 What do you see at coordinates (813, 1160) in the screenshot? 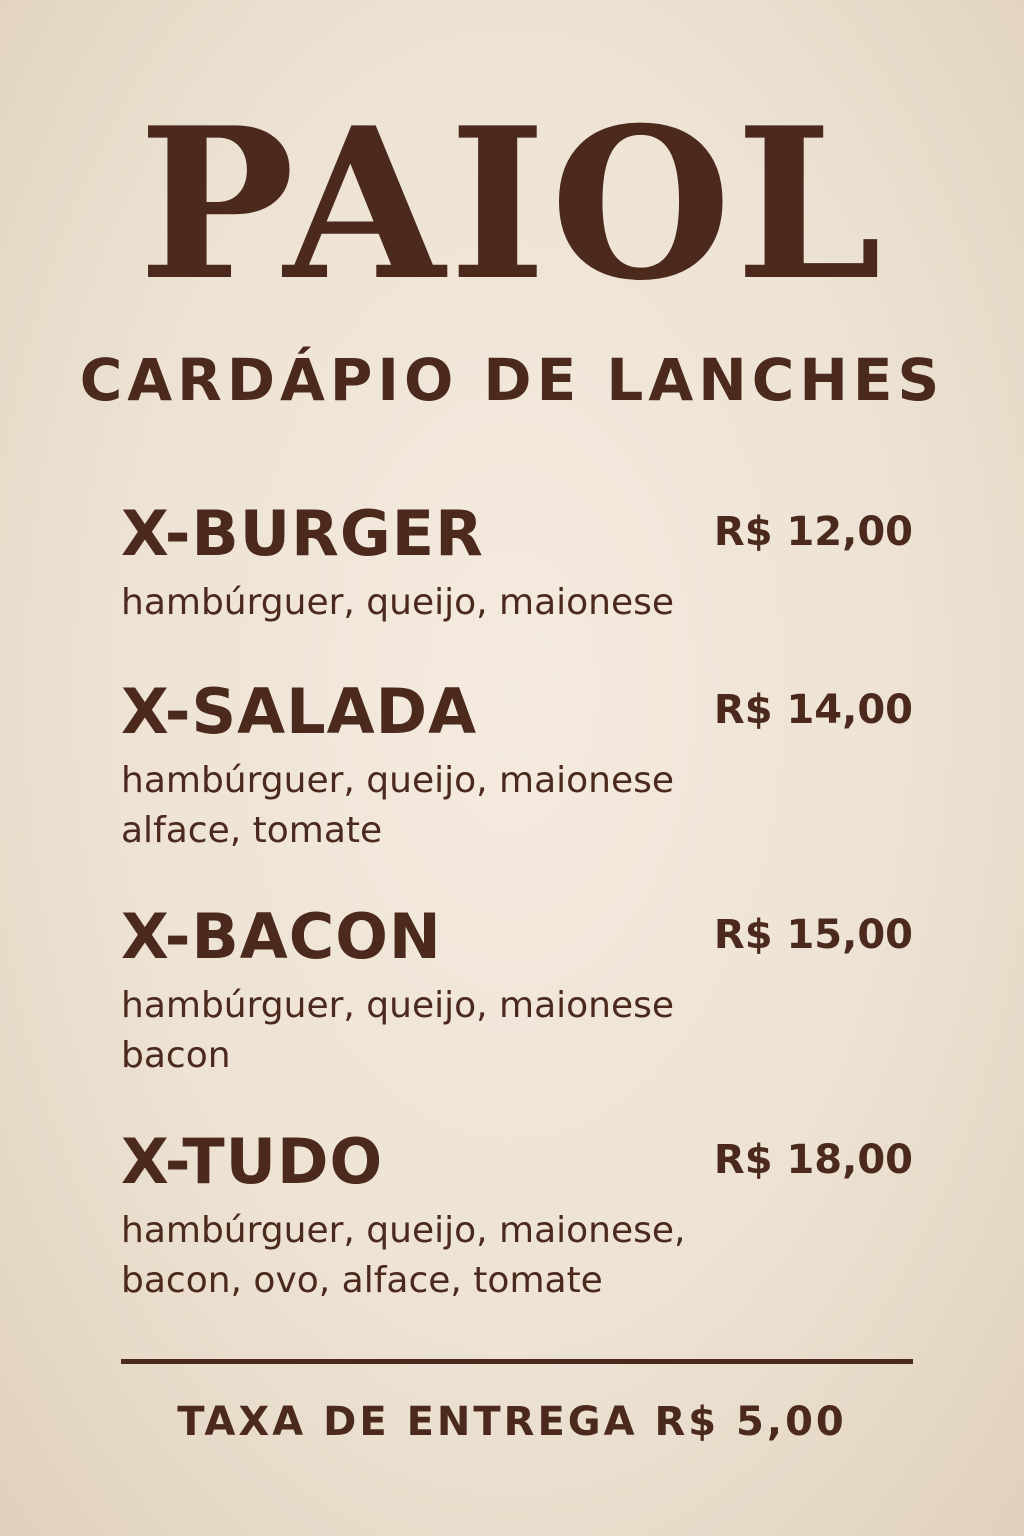
I see `menu-item-price: R$ 18,00` at bounding box center [813, 1160].